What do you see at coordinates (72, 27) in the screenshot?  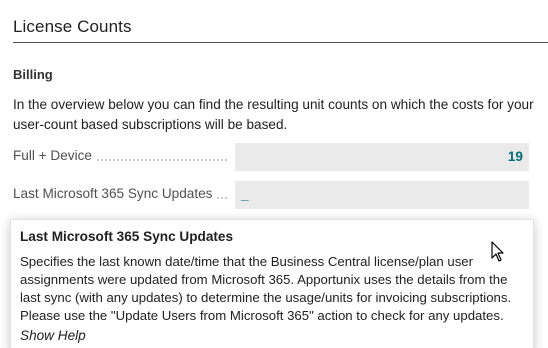 I see `section-title: License Counts` at bounding box center [72, 27].